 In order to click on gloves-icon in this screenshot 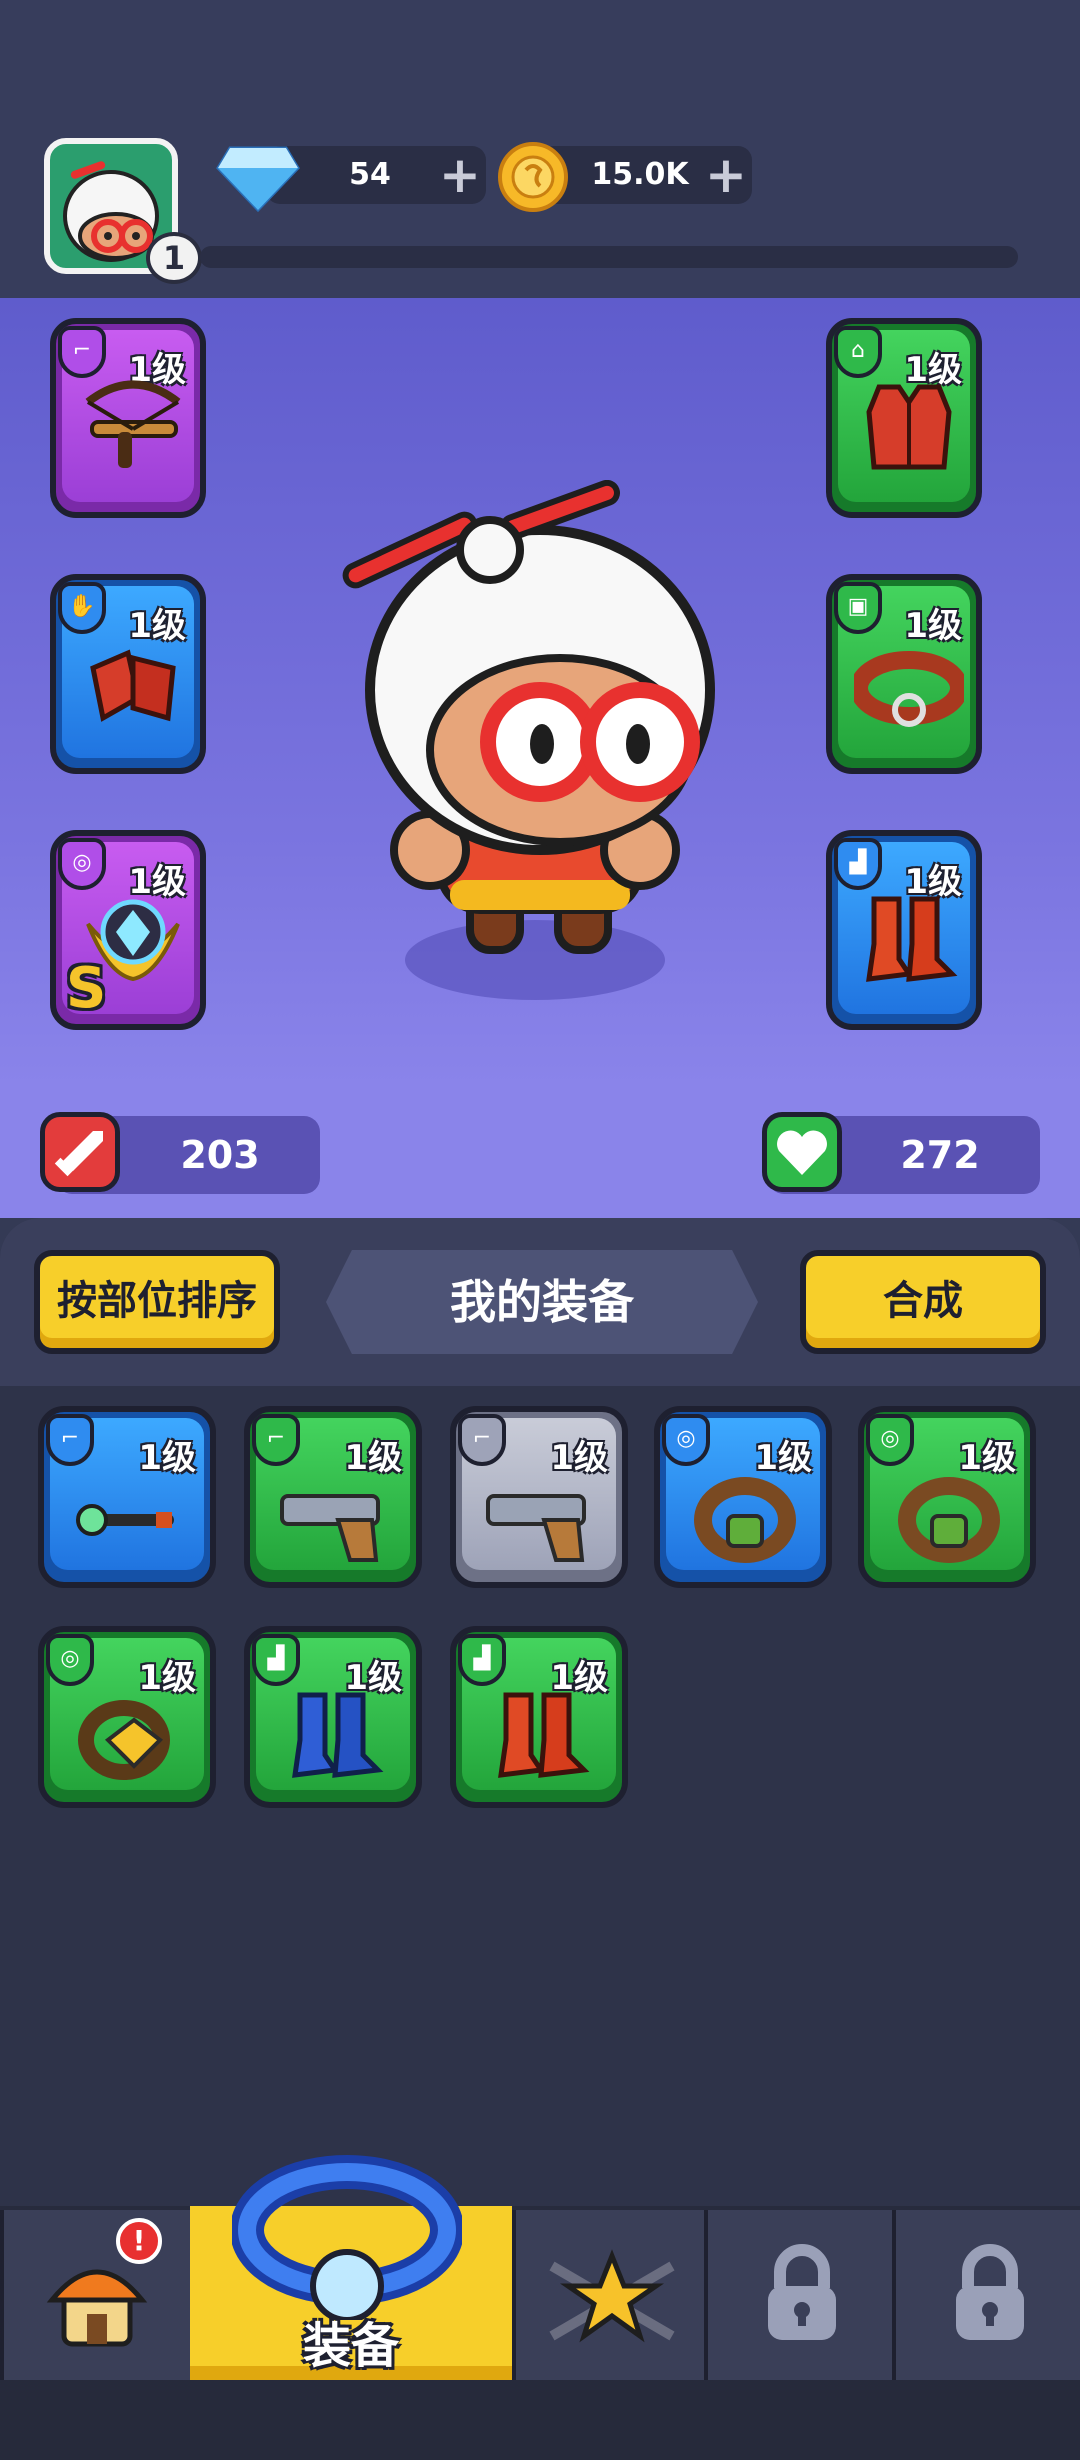, I will do `click(133, 685)`.